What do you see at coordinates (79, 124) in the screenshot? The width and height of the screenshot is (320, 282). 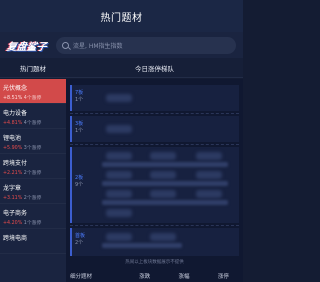 I see `ladder-level: 3板` at bounding box center [79, 124].